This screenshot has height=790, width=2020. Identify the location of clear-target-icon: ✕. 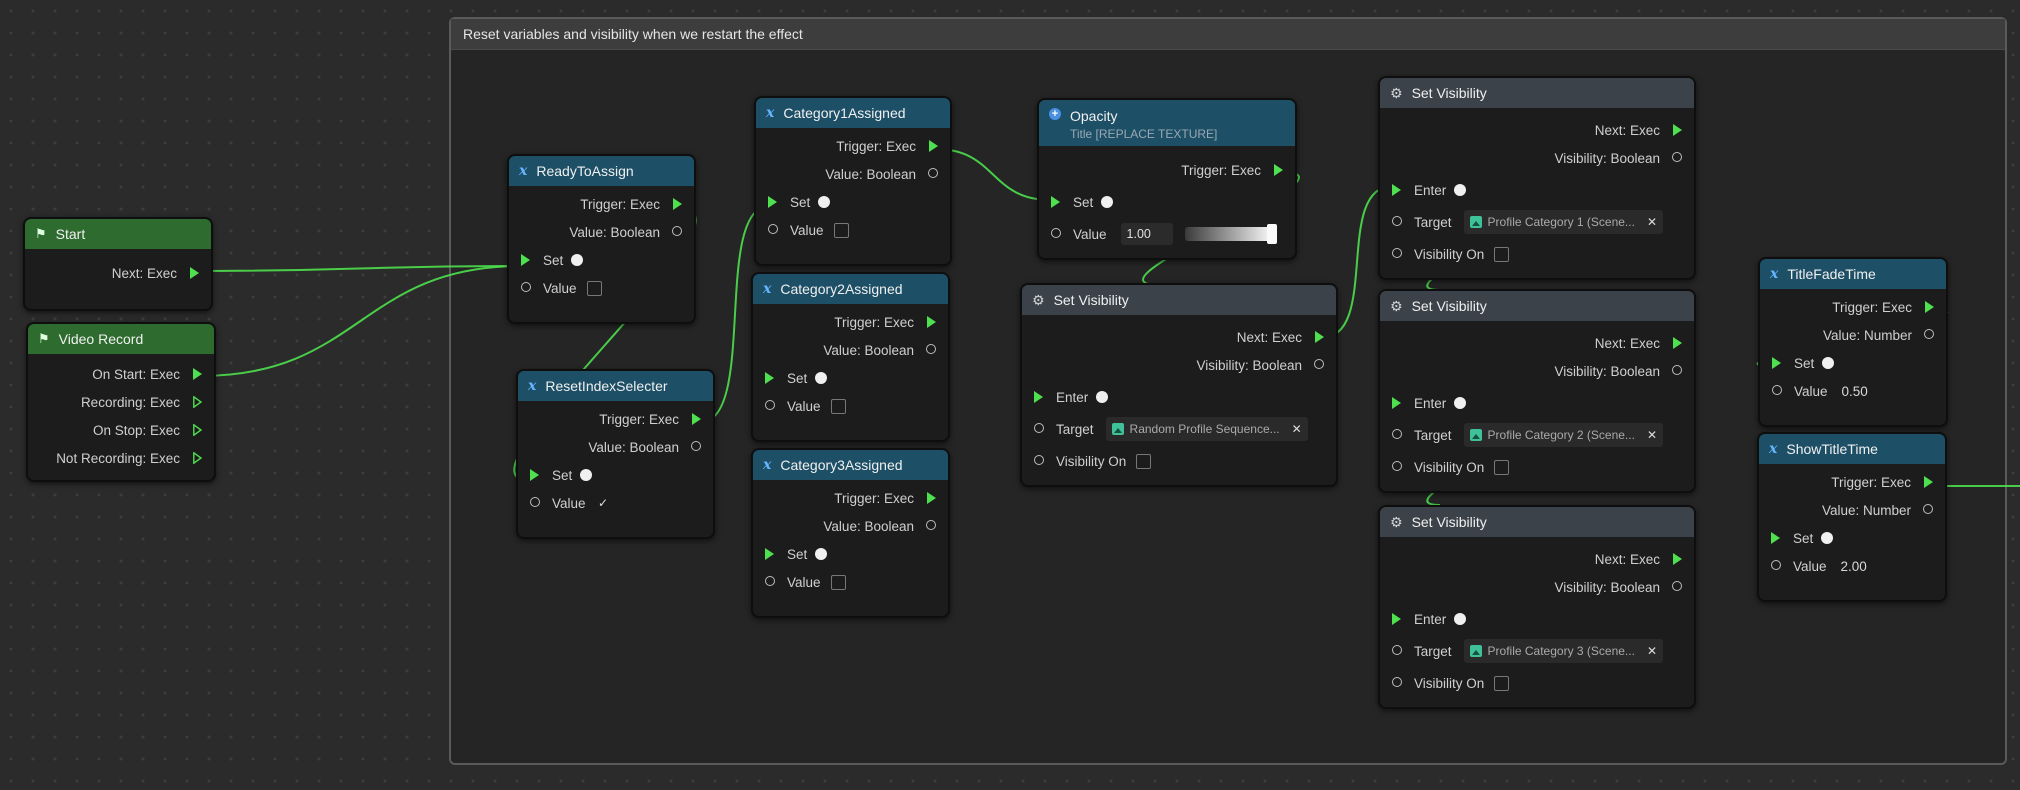
(1652, 651).